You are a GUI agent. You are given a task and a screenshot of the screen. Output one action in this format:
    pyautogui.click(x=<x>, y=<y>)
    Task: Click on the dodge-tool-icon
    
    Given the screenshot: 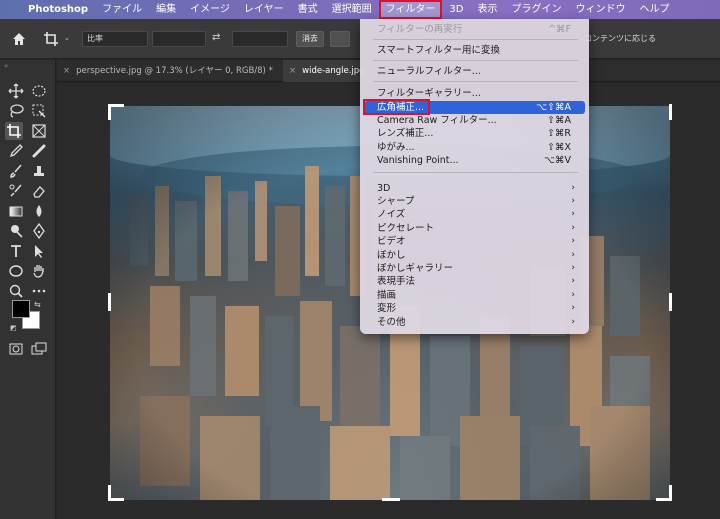 What is the action you would take?
    pyautogui.click(x=16, y=231)
    